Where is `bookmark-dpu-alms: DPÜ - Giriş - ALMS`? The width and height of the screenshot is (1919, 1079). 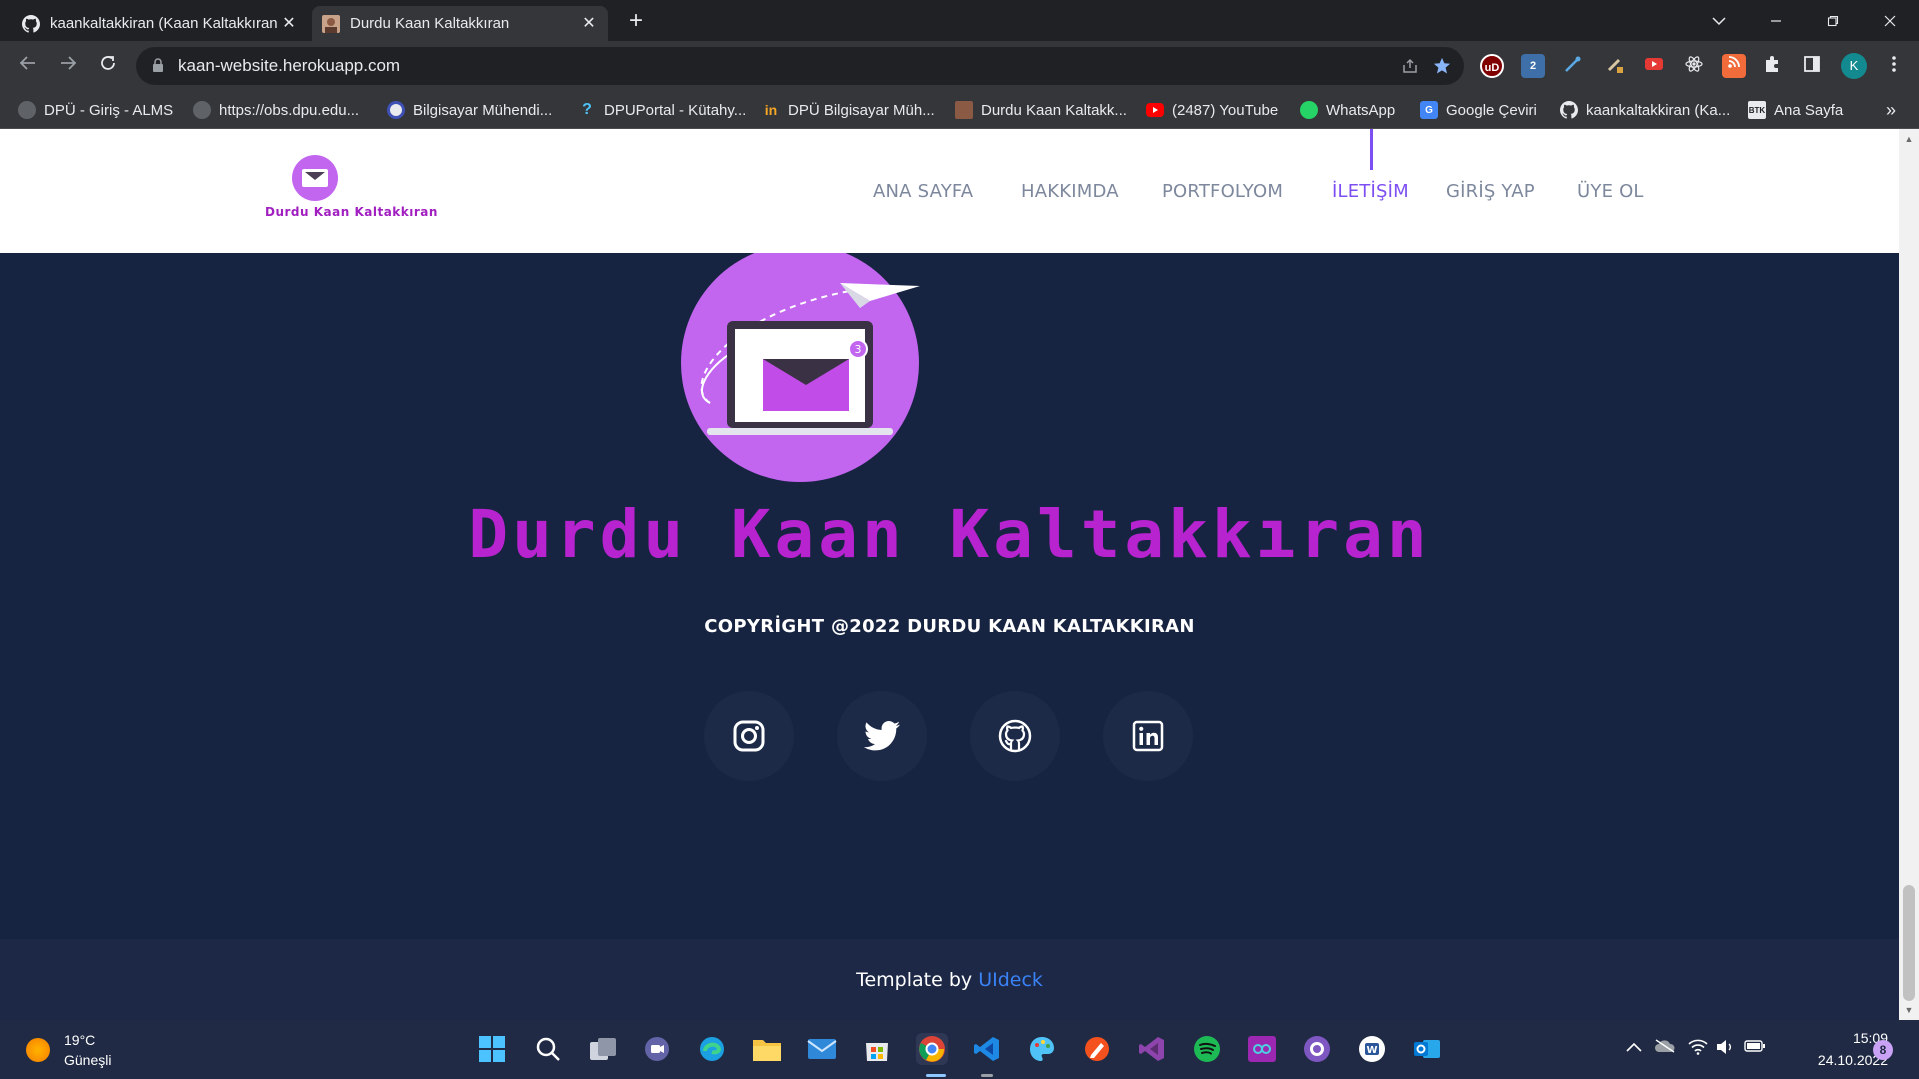 bookmark-dpu-alms: DPÜ - Giriş - ALMS is located at coordinates (95, 110).